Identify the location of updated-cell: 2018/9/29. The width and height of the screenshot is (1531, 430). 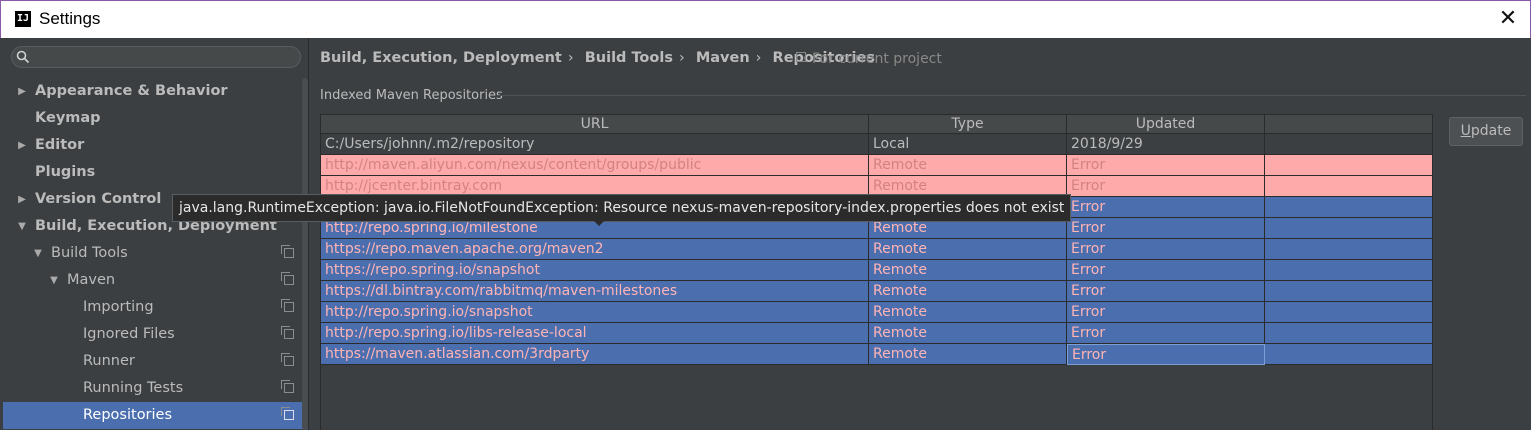
(1166, 144).